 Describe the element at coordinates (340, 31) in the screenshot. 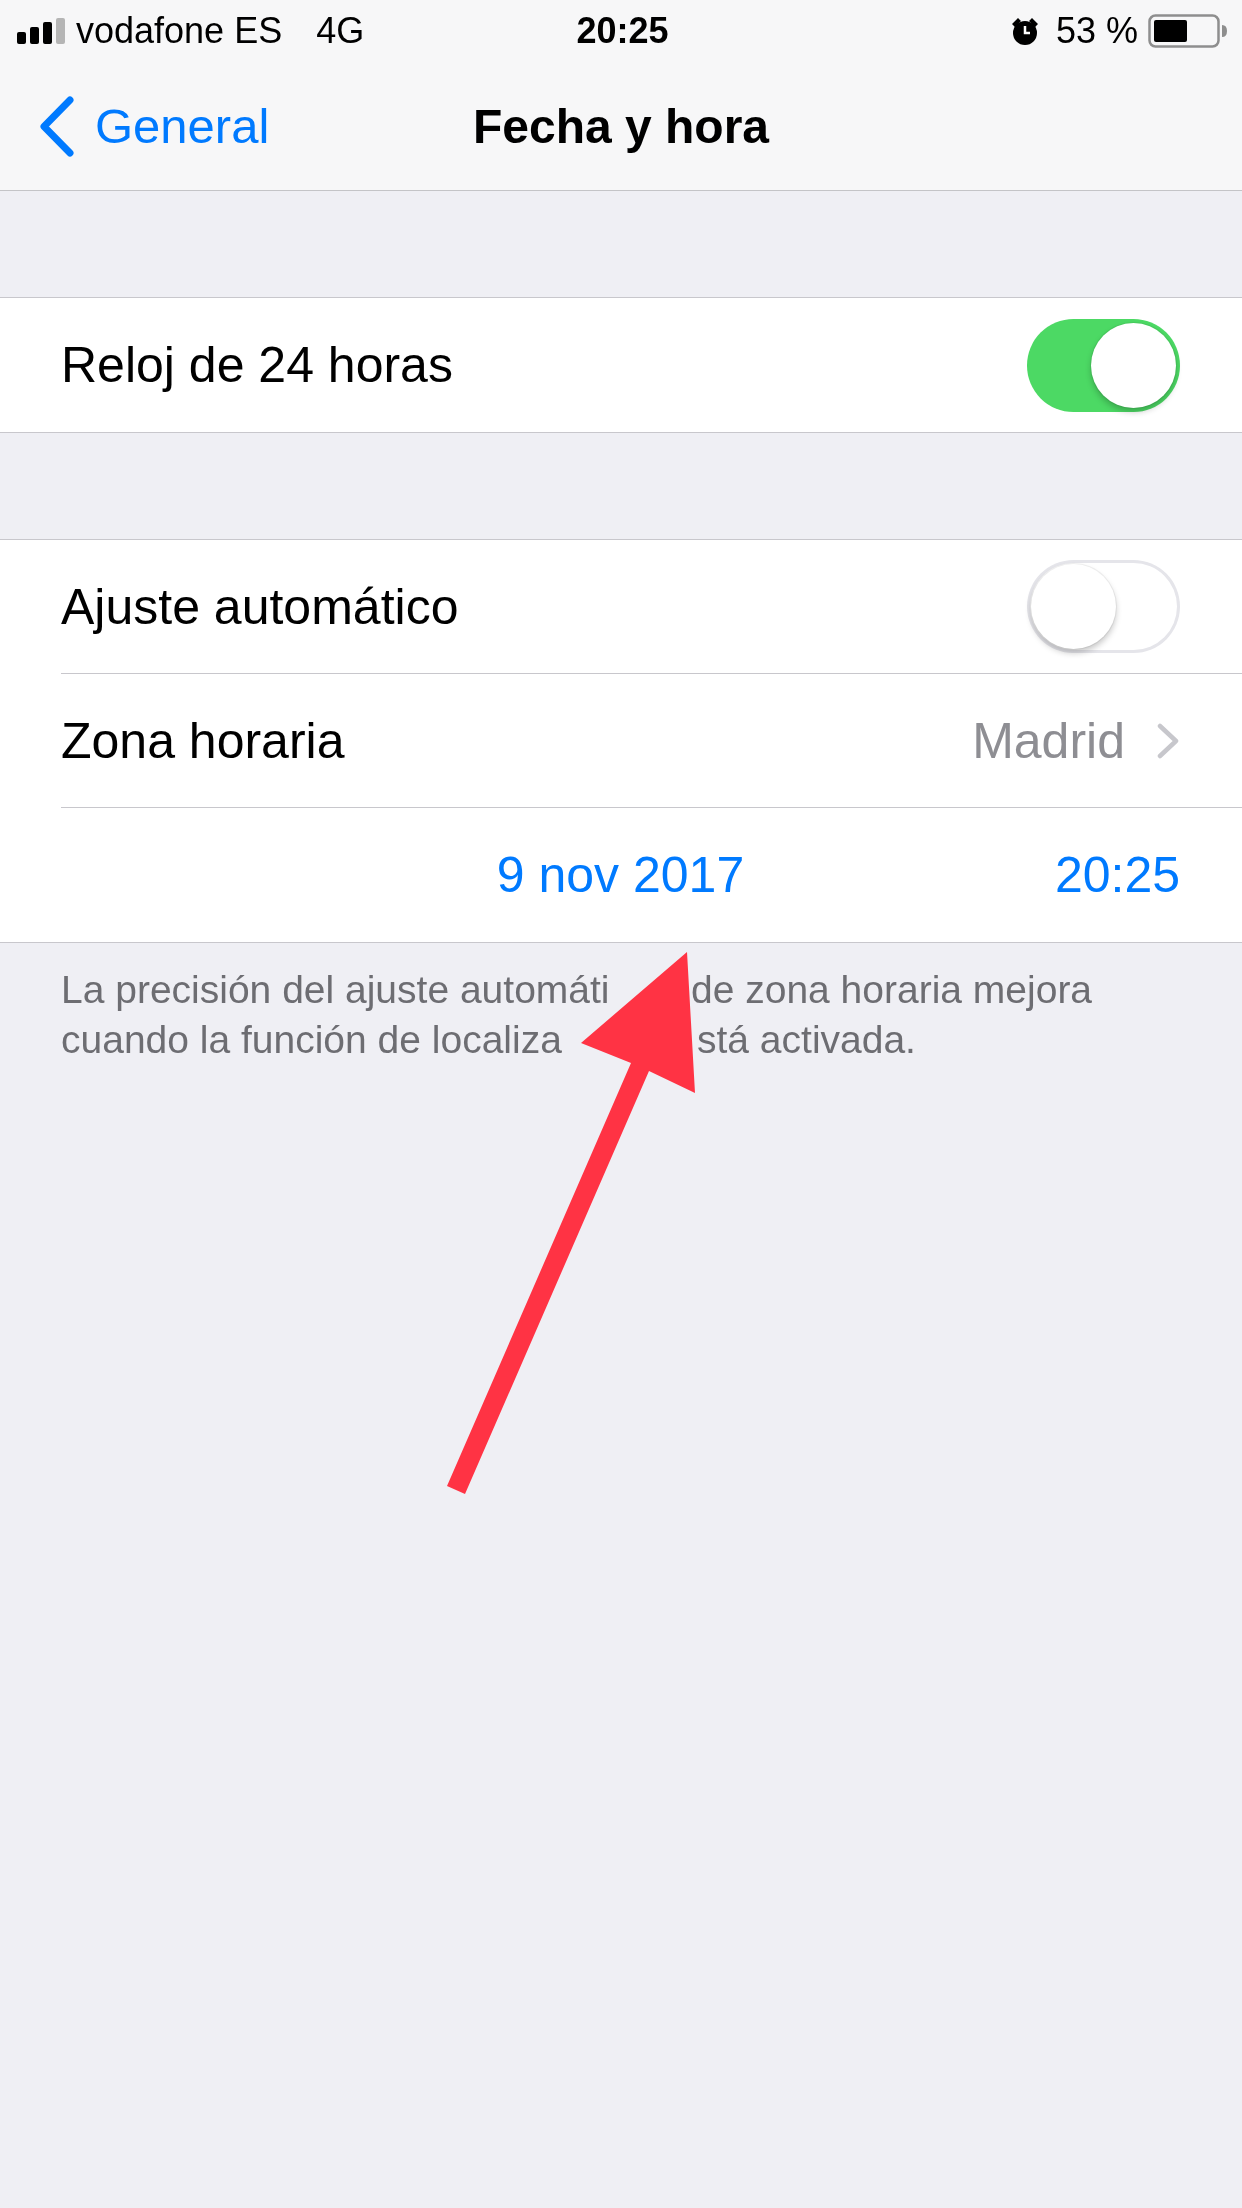

I see `network-type: 4G` at that location.